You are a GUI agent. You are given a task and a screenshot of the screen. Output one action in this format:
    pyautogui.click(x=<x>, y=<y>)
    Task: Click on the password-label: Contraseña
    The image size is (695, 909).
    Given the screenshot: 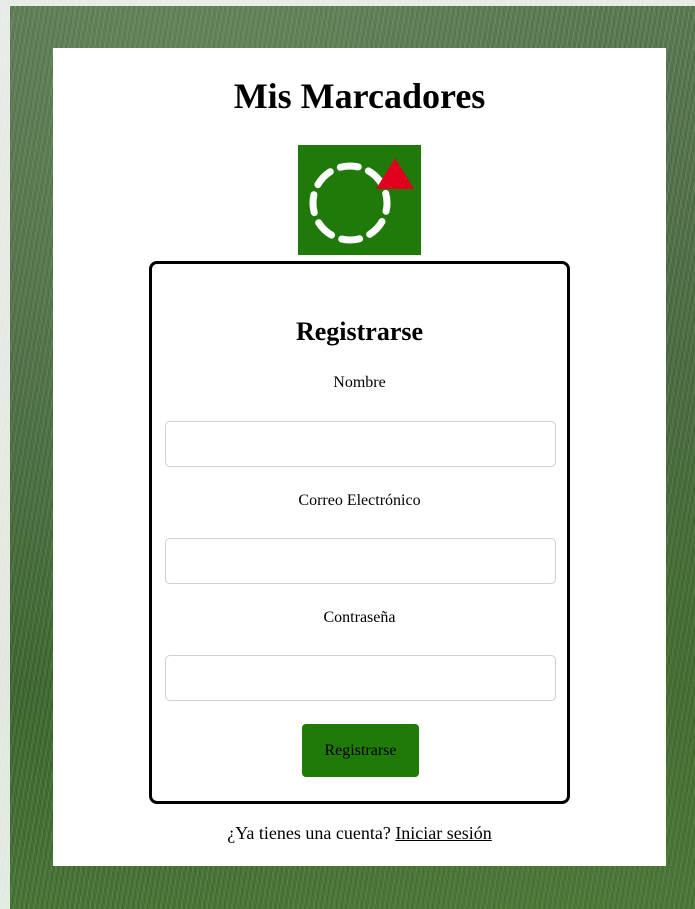 What is the action you would take?
    pyautogui.click(x=359, y=617)
    